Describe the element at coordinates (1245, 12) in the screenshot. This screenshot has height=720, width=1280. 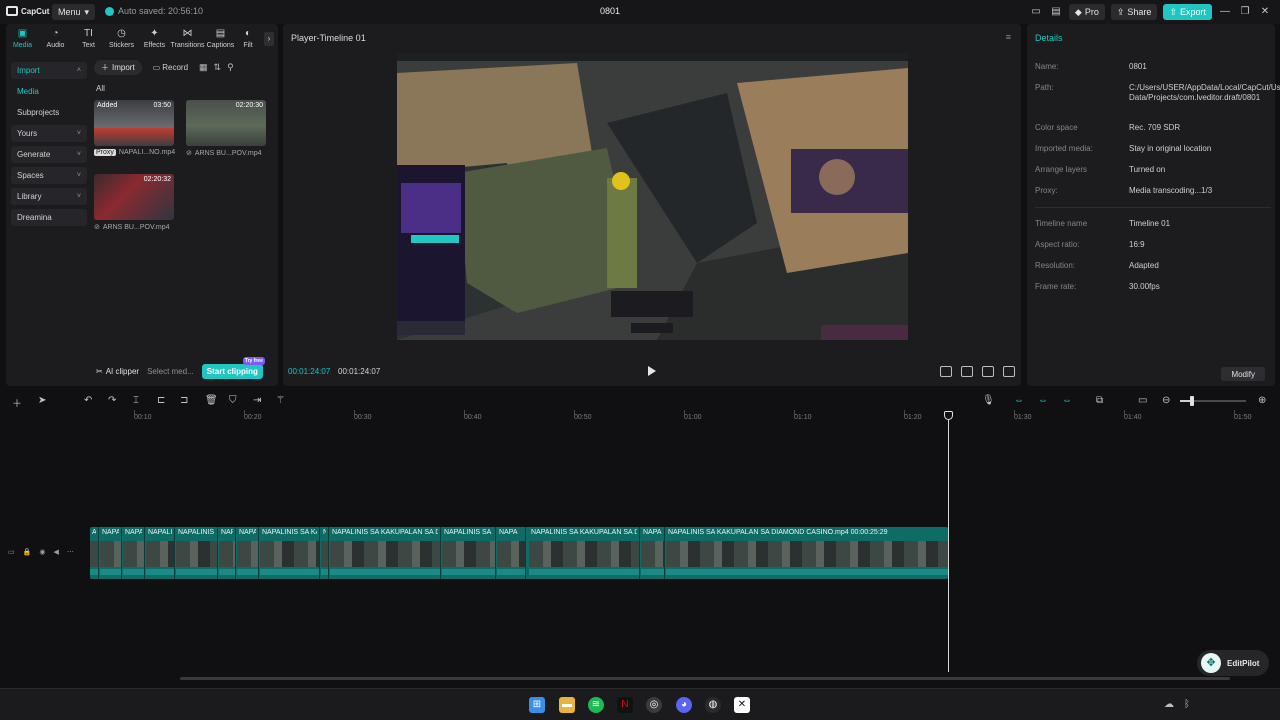
I see `restore-icon: ❐` at that location.